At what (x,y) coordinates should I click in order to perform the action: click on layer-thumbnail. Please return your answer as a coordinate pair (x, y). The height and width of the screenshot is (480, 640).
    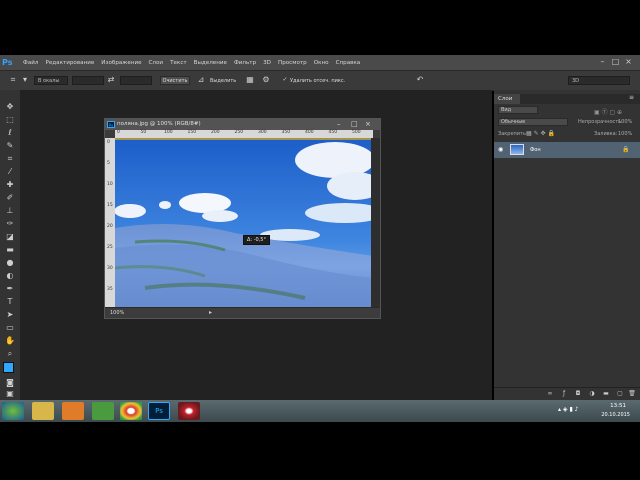
    Looking at the image, I should click on (517, 149).